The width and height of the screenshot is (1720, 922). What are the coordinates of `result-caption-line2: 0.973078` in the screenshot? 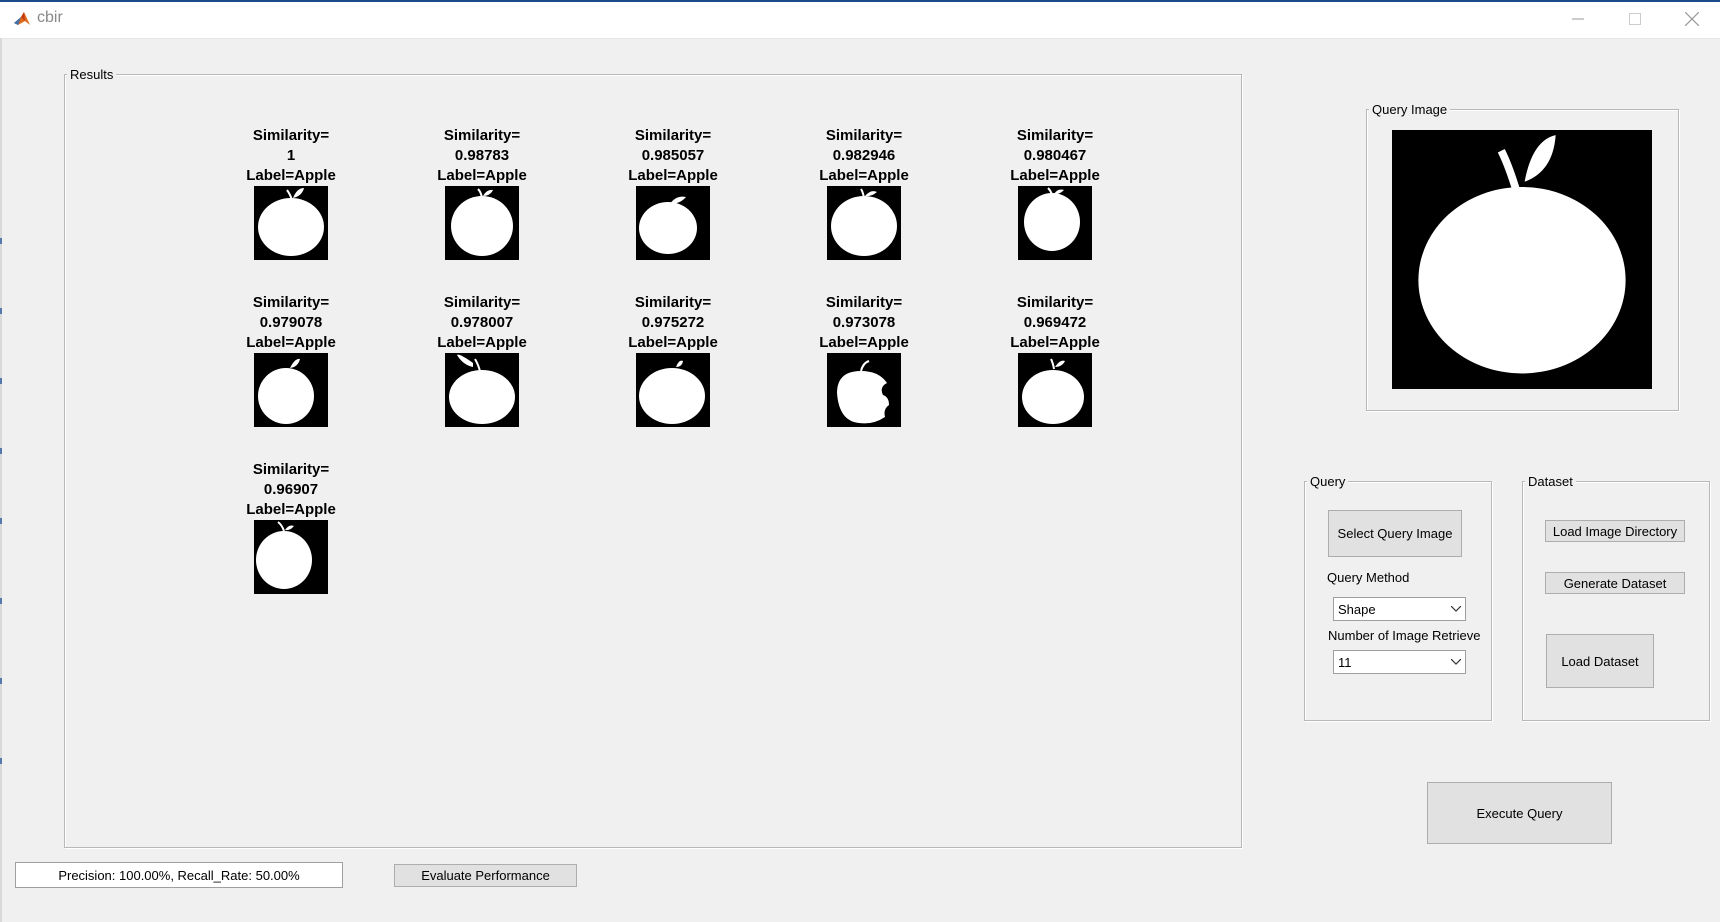 It's located at (864, 322).